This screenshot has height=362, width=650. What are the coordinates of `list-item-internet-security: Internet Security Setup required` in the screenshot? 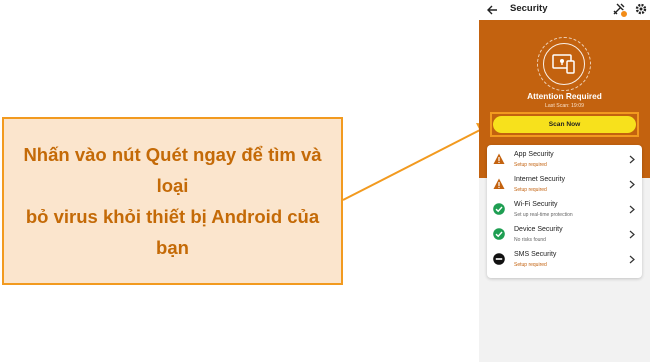 It's located at (564, 184).